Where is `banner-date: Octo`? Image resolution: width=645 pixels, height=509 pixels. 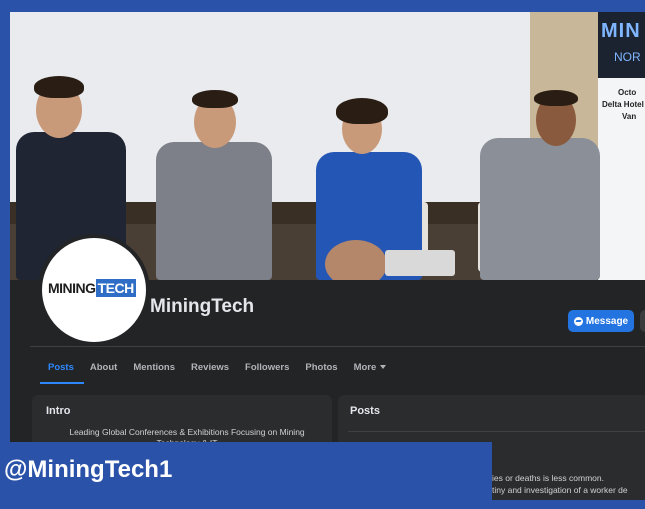 banner-date: Octo is located at coordinates (627, 92).